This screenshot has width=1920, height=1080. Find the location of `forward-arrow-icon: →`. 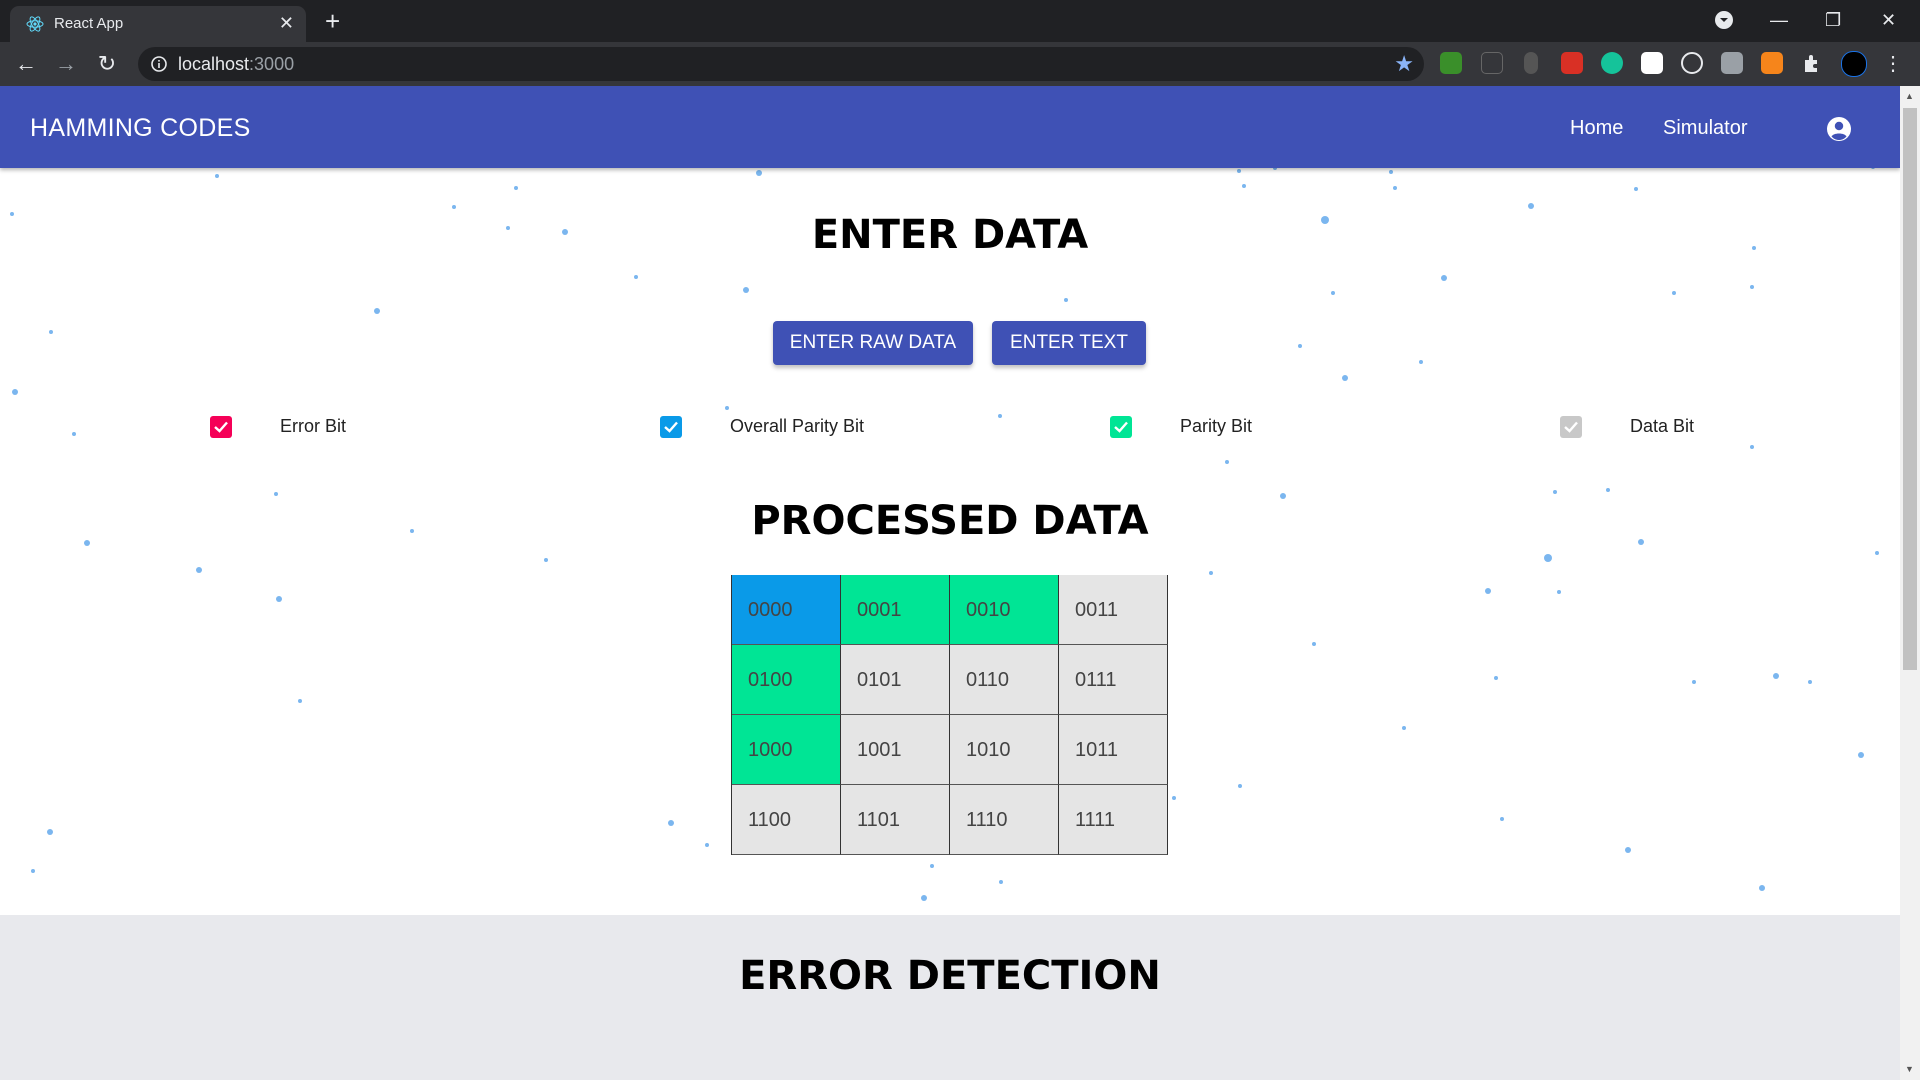

forward-arrow-icon: → is located at coordinates (66, 64).